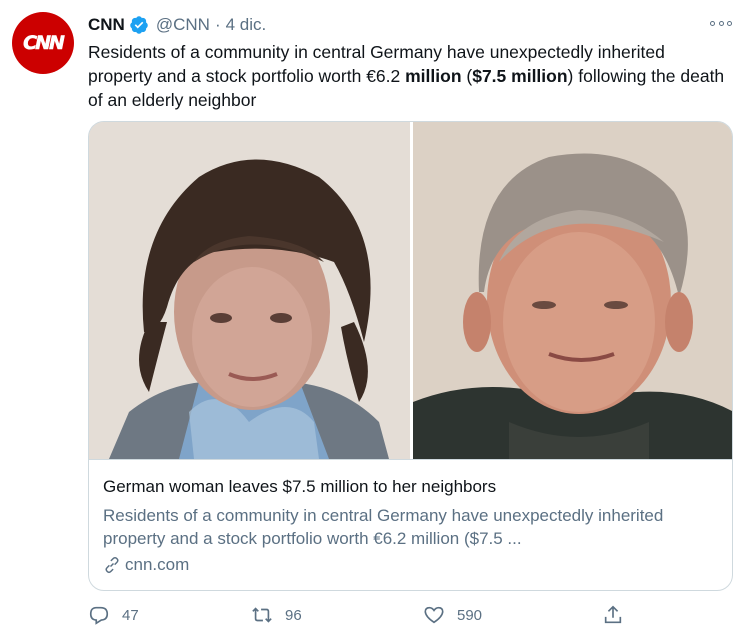 This screenshot has width=750, height=637. I want to click on more-options-icon, so click(721, 23).